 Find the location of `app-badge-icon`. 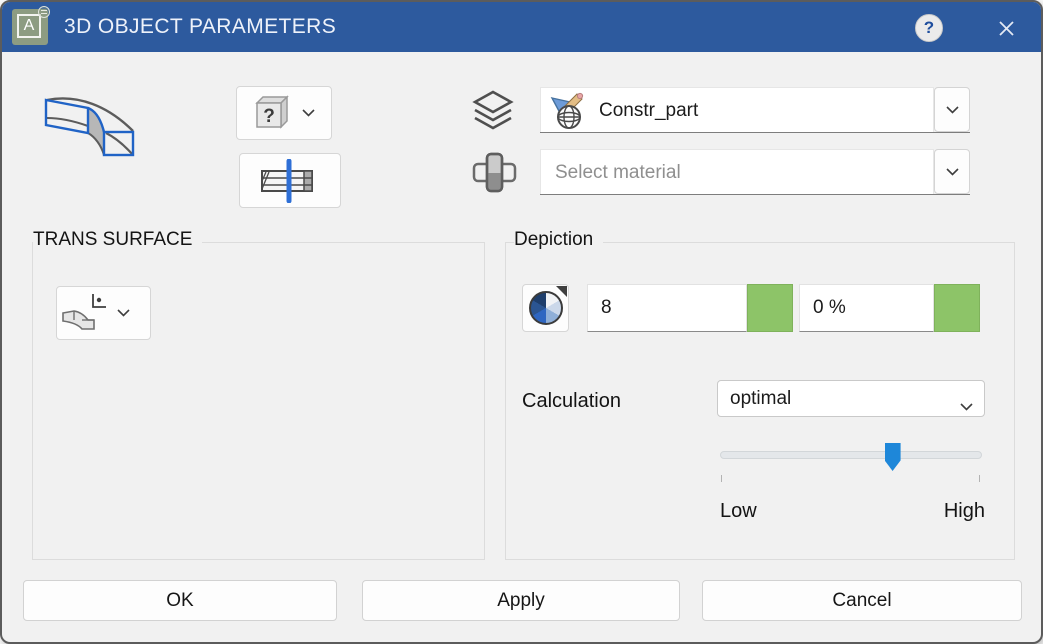

app-badge-icon is located at coordinates (44, 12).